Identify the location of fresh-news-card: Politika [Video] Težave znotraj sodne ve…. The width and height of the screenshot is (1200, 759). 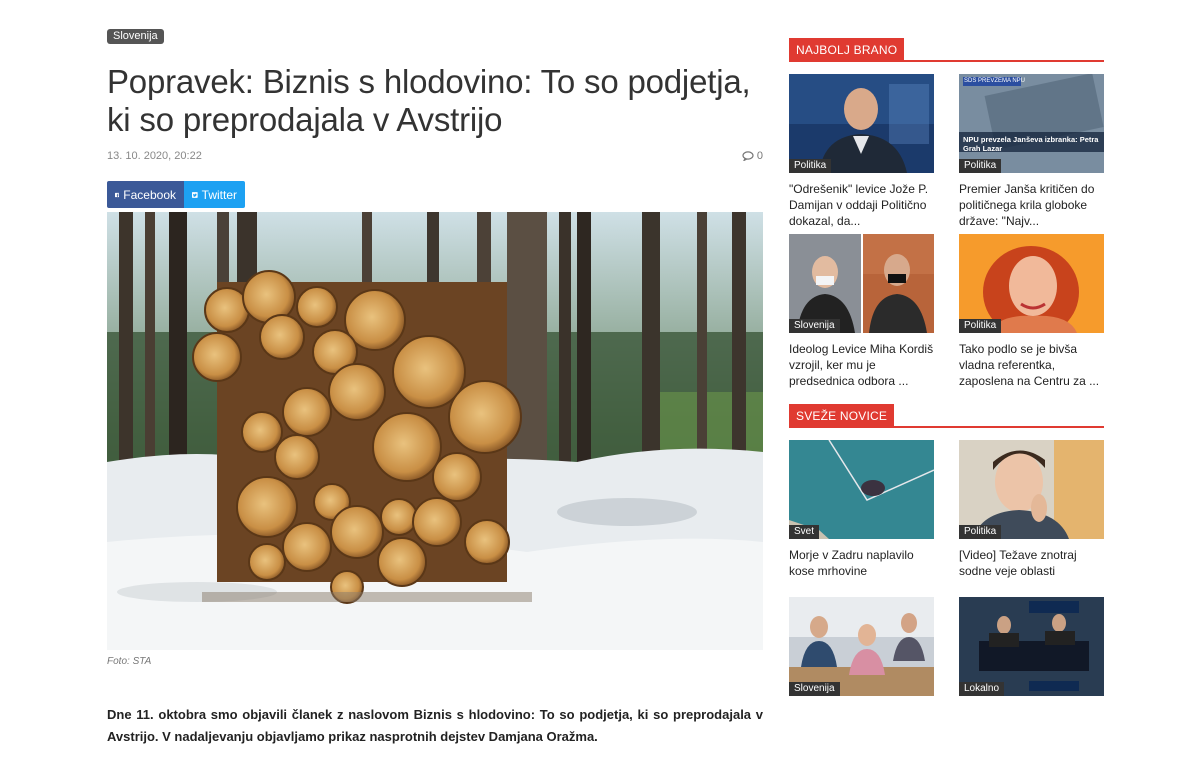
(1031, 517).